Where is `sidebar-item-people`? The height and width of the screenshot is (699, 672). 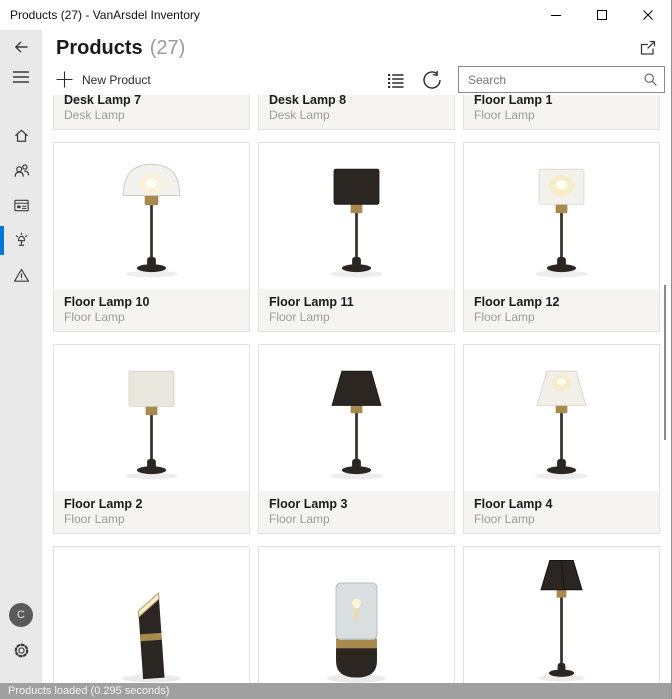
sidebar-item-people is located at coordinates (21, 170).